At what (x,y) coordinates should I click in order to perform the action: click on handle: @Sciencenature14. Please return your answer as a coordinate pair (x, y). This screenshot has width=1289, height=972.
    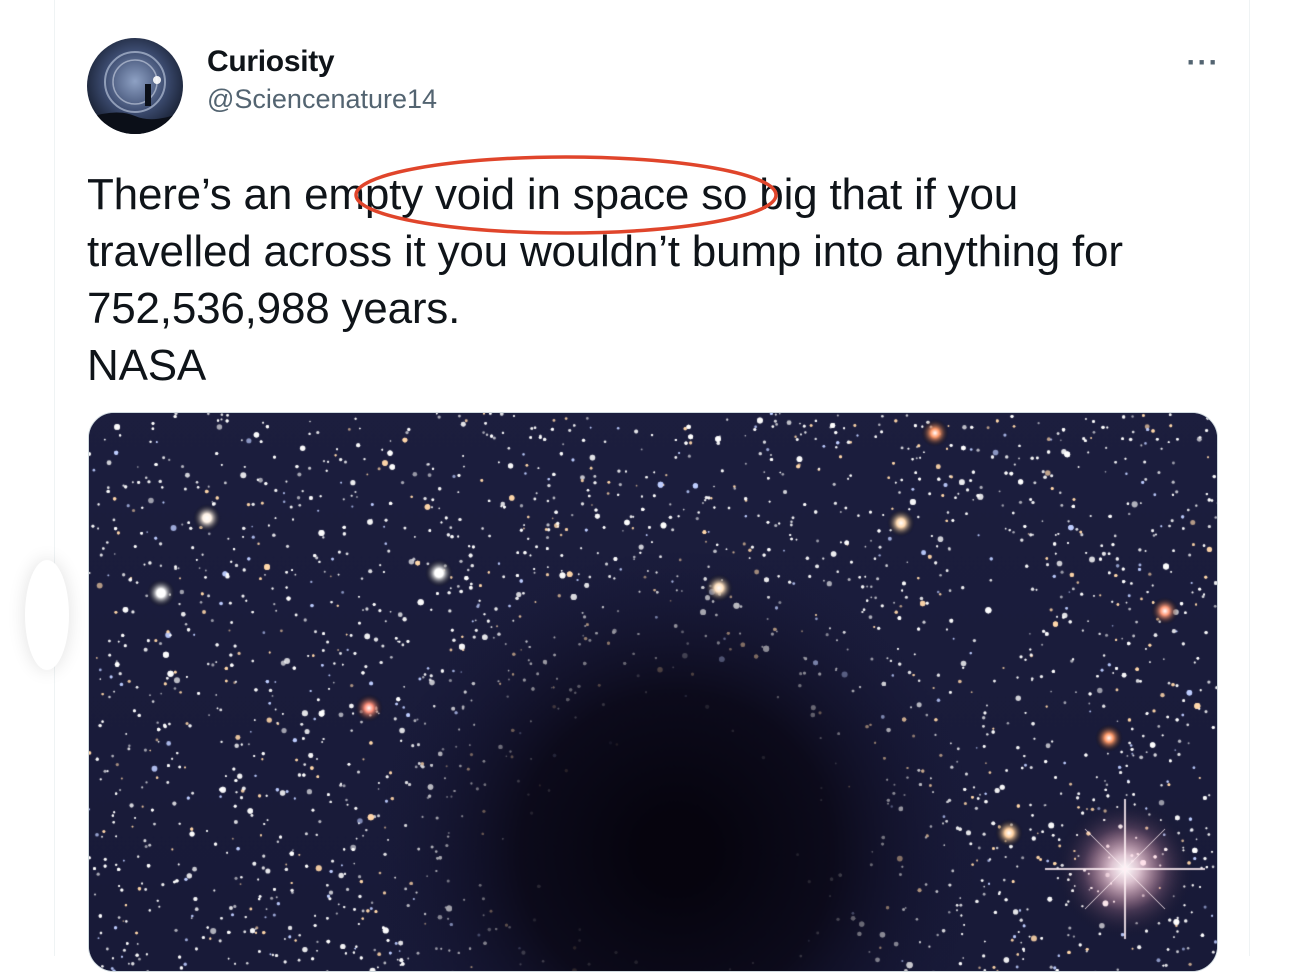
    Looking at the image, I should click on (322, 99).